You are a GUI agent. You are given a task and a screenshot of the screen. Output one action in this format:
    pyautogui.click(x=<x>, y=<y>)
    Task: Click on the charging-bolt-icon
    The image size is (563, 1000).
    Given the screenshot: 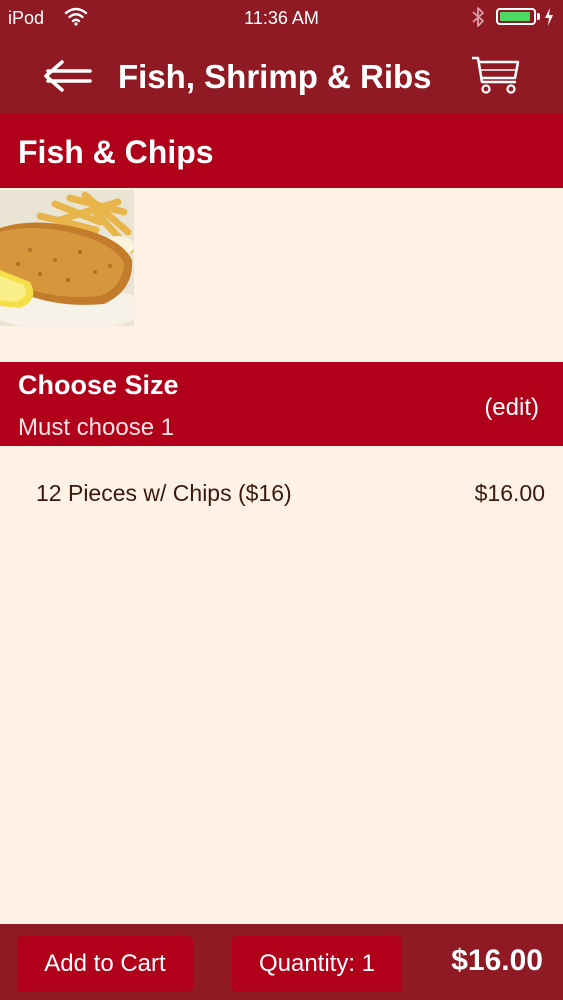 What is the action you would take?
    pyautogui.click(x=549, y=17)
    